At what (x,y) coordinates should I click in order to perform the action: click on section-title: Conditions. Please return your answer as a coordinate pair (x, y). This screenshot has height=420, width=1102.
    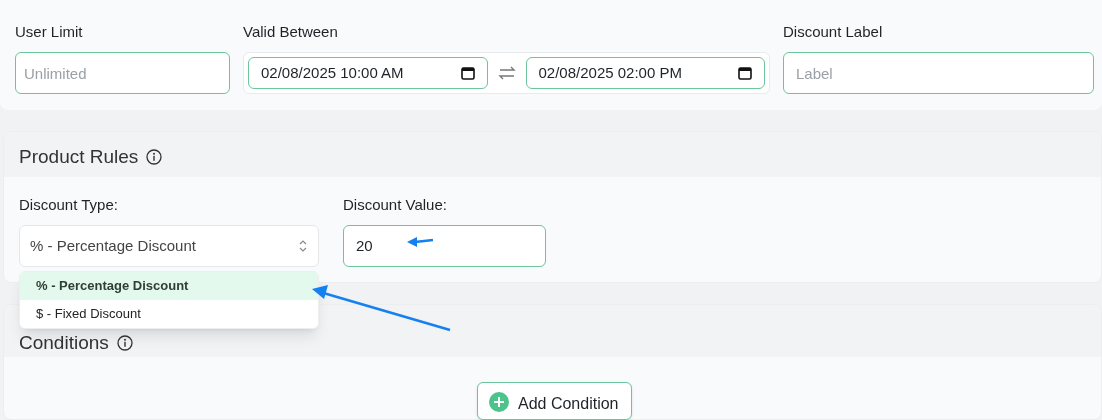
    Looking at the image, I should click on (64, 343).